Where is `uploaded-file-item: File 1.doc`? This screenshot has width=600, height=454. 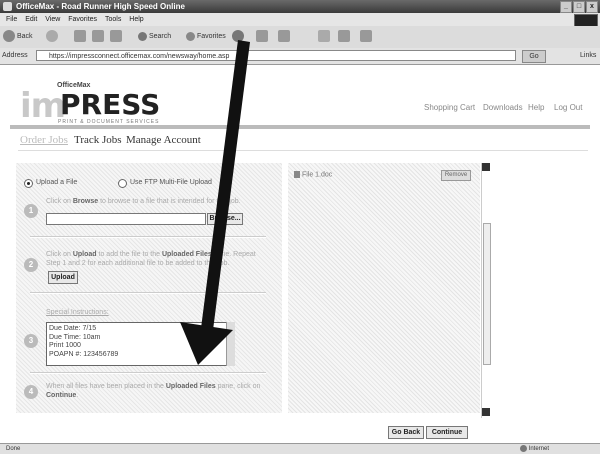
uploaded-file-item: File 1.doc is located at coordinates (313, 174).